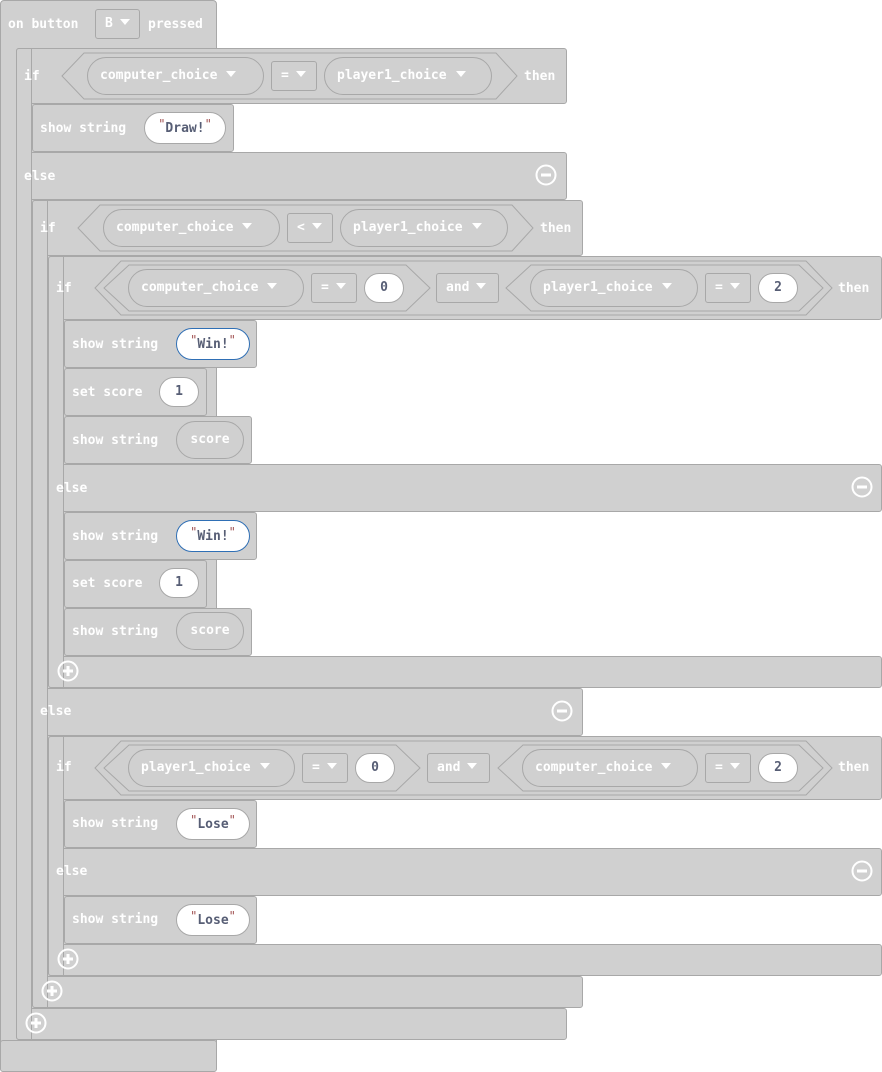  What do you see at coordinates (291, 1024) in the screenshot?
I see `outer-if-footer` at bounding box center [291, 1024].